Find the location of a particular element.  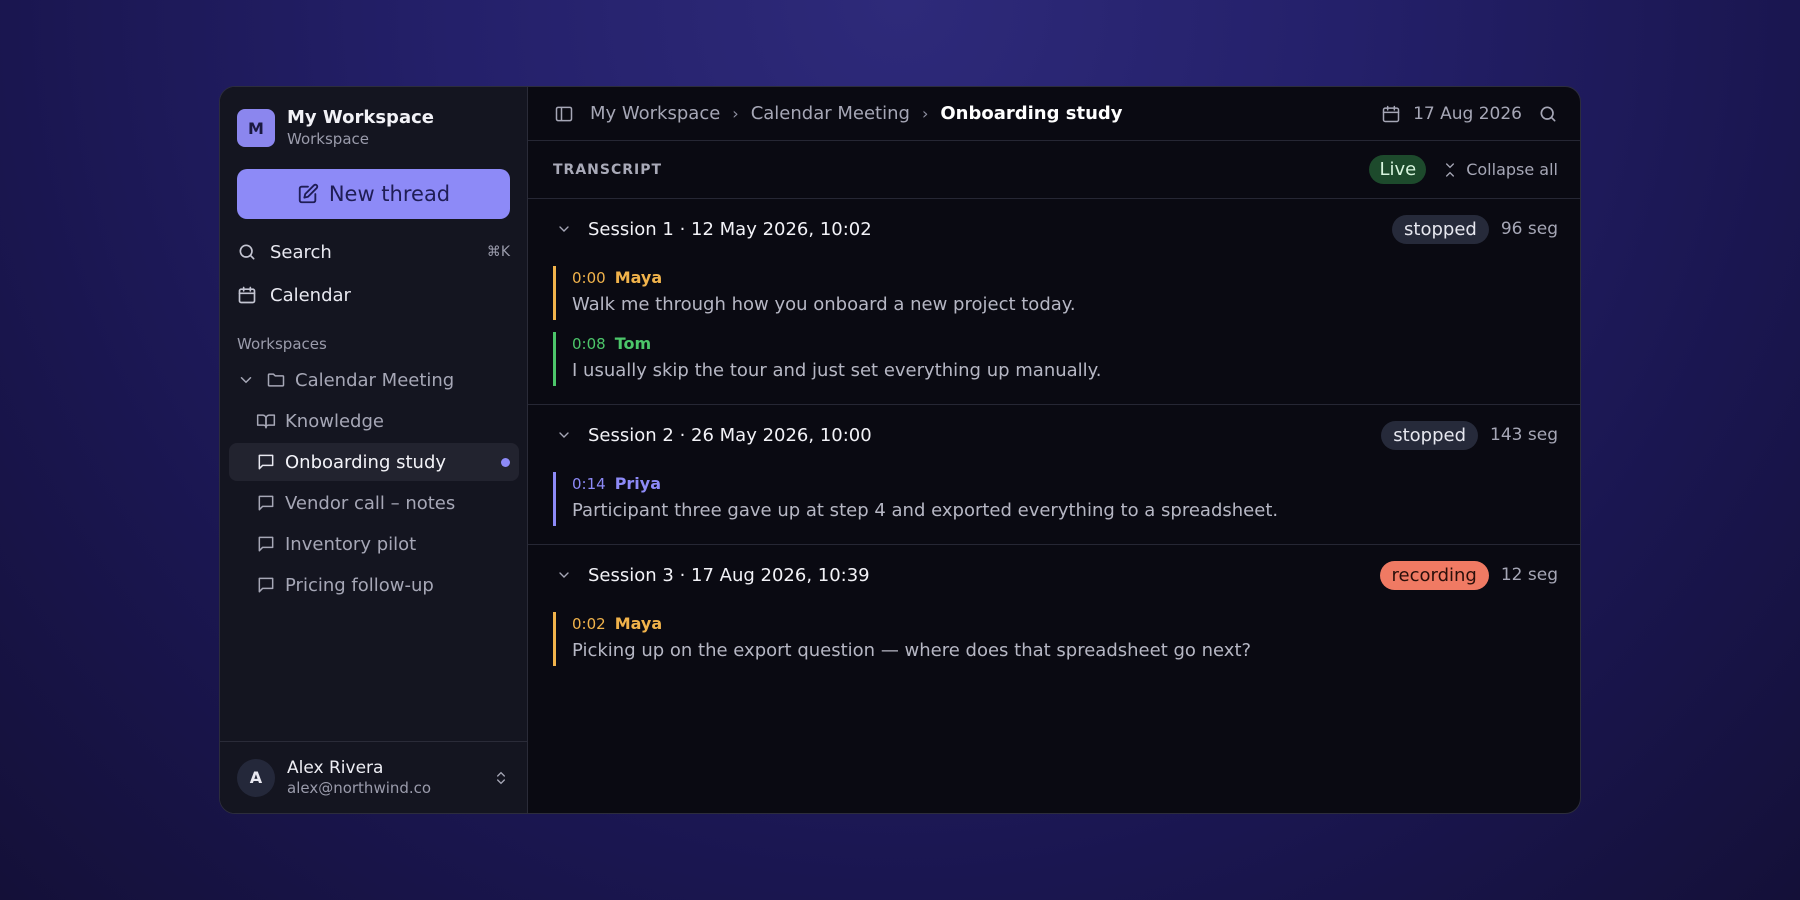

search-shortcut: ⌘K is located at coordinates (498, 252).